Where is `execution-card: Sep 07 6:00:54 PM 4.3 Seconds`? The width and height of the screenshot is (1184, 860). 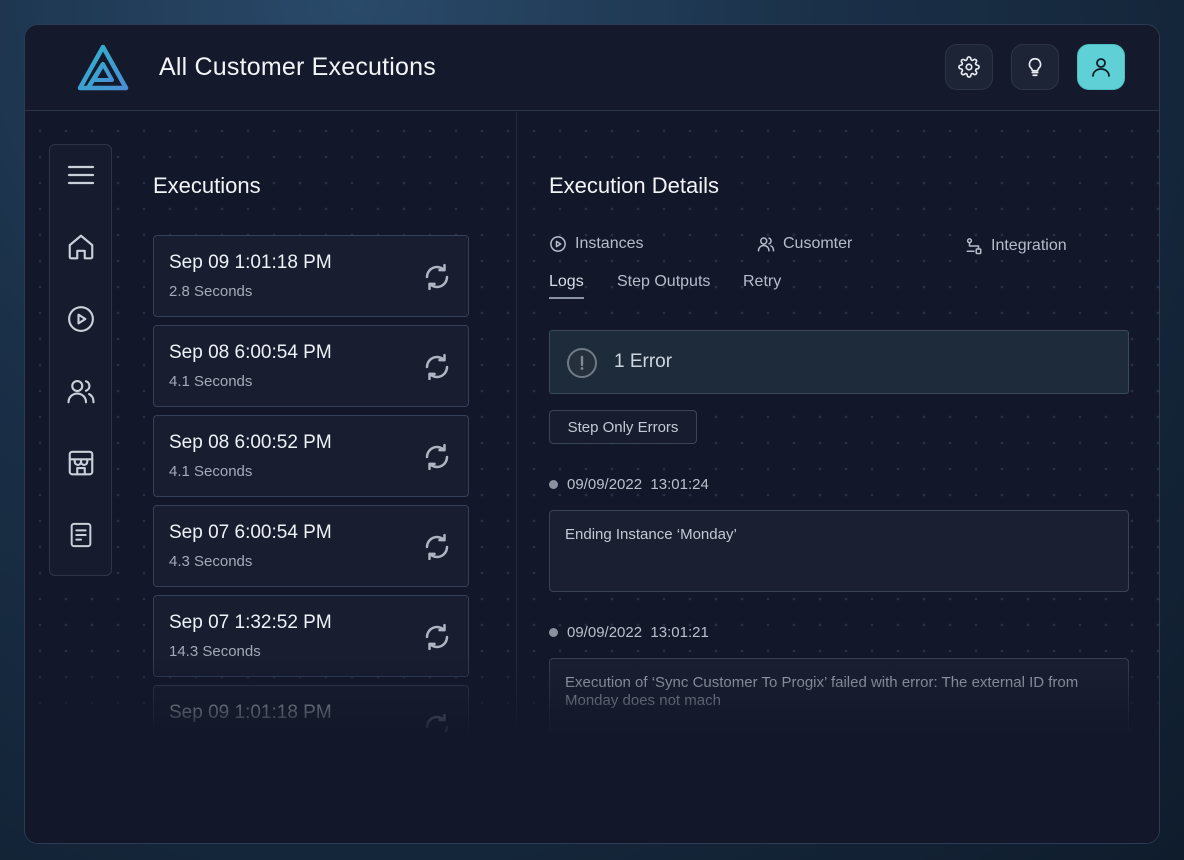
execution-card: Sep 07 6:00:54 PM 4.3 Seconds is located at coordinates (311, 546).